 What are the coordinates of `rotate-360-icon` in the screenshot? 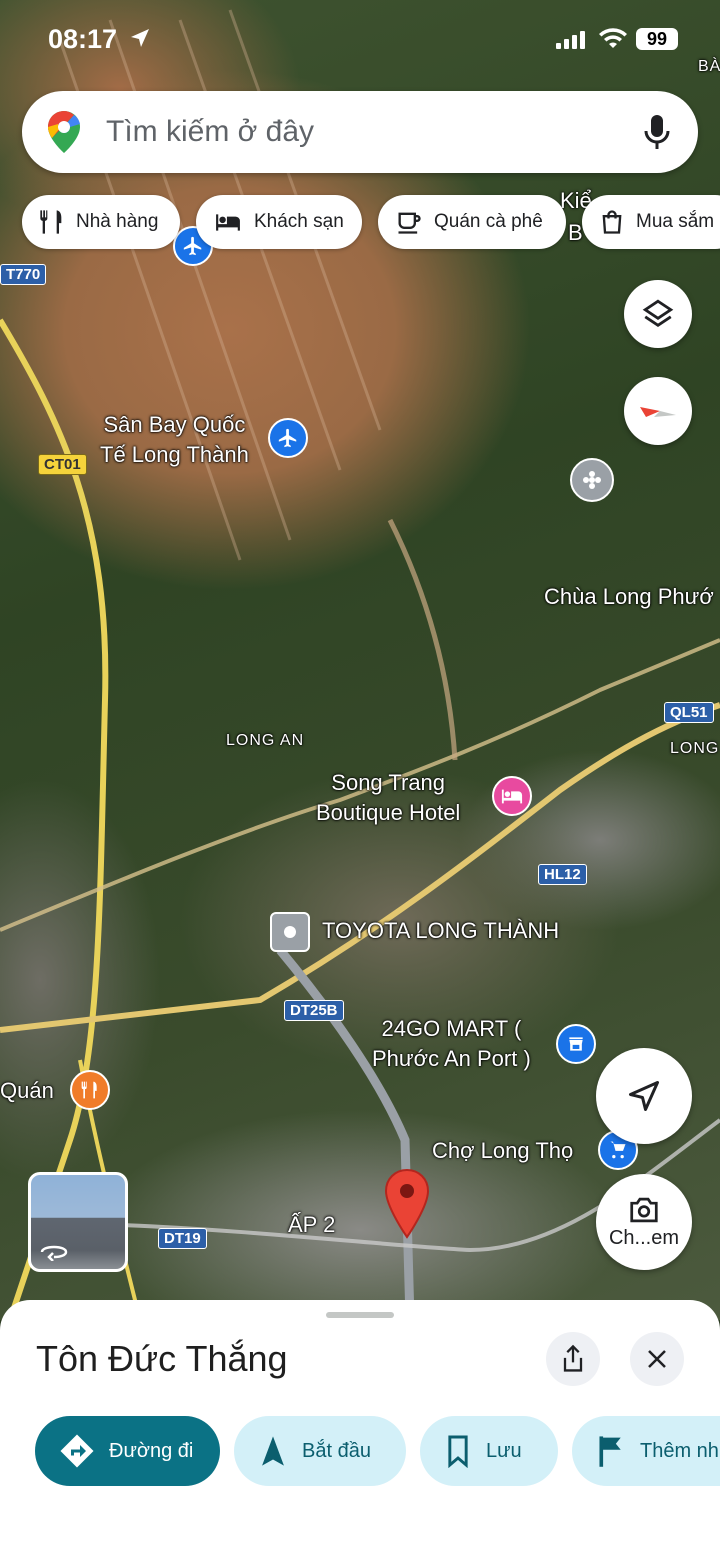 It's located at (54, 1253).